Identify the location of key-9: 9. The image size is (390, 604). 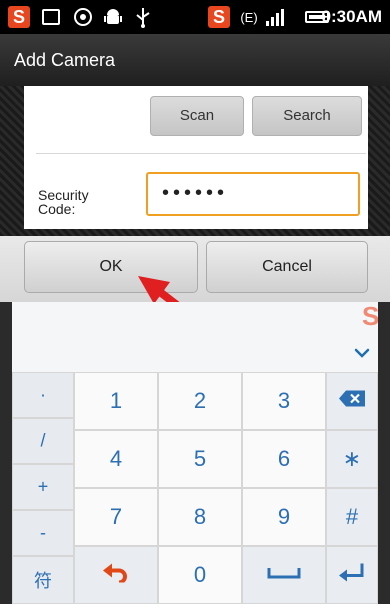
(284, 517).